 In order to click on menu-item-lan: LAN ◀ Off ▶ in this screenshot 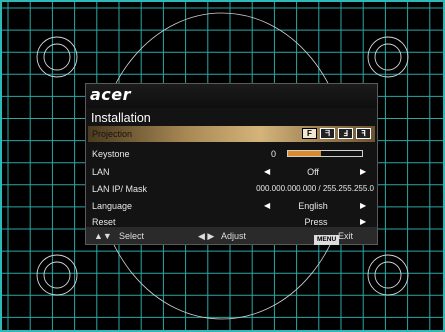, I will do `click(231, 172)`.